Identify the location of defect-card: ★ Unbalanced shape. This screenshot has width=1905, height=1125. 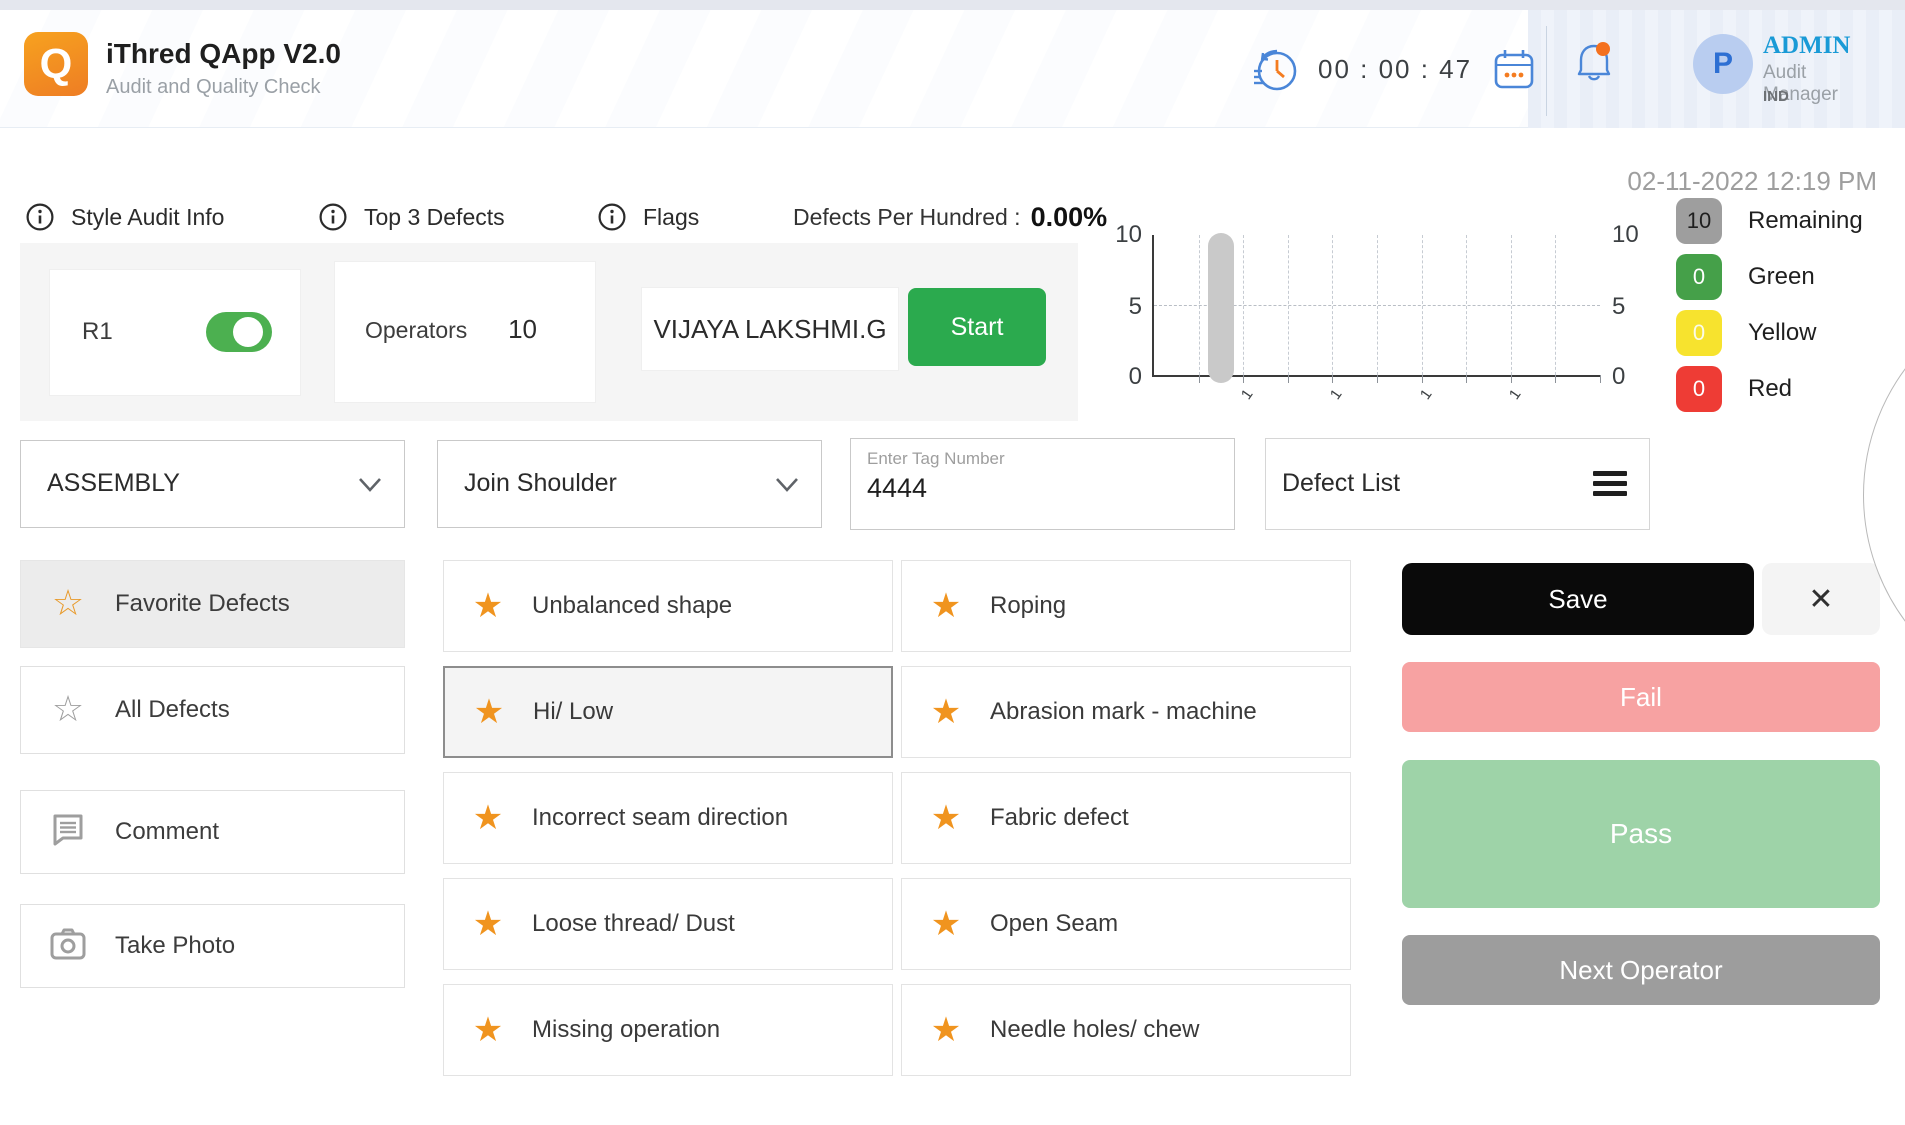
(668, 606).